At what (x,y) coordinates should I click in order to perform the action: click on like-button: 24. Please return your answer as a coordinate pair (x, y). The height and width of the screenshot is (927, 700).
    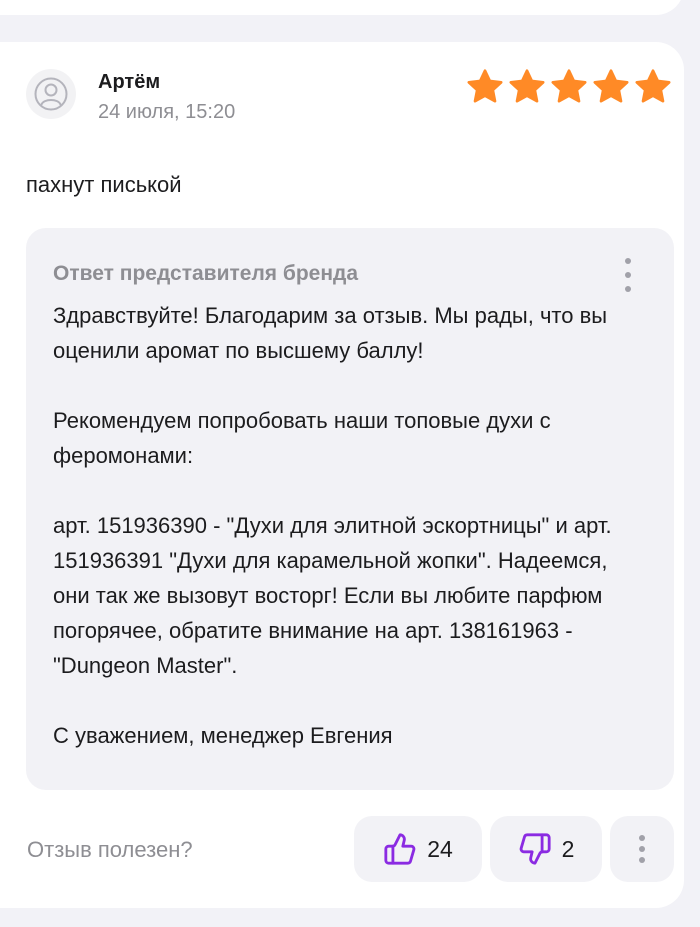
    Looking at the image, I should click on (418, 849).